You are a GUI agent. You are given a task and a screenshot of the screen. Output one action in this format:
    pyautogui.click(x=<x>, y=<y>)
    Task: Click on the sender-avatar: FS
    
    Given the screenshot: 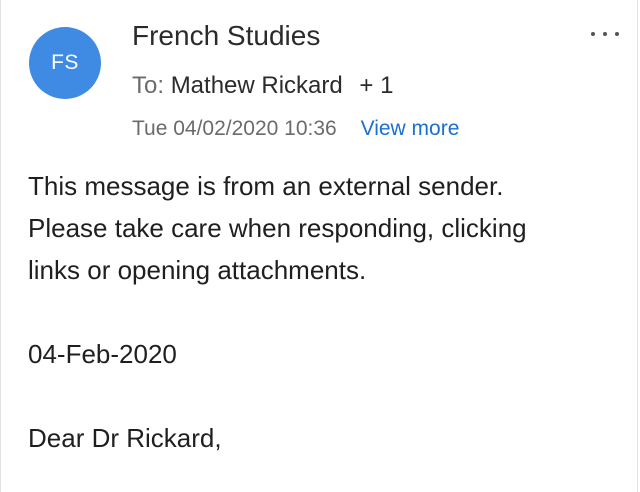 What is the action you would take?
    pyautogui.click(x=65, y=63)
    